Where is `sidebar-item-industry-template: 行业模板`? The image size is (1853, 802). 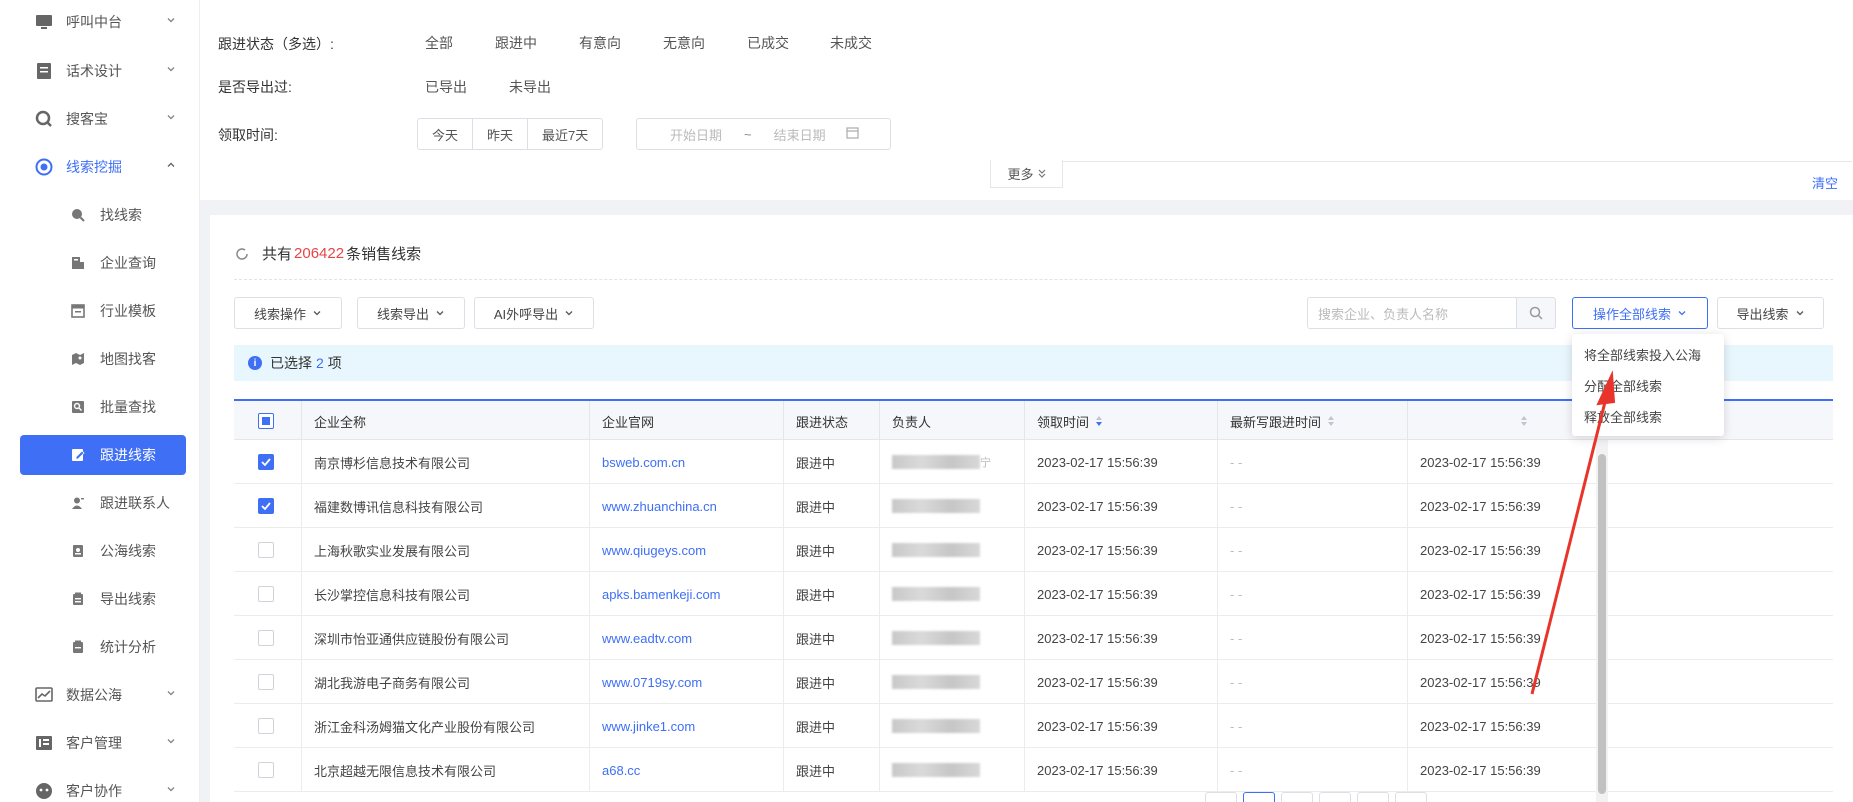 sidebar-item-industry-template: 行业模板 is located at coordinates (103, 311).